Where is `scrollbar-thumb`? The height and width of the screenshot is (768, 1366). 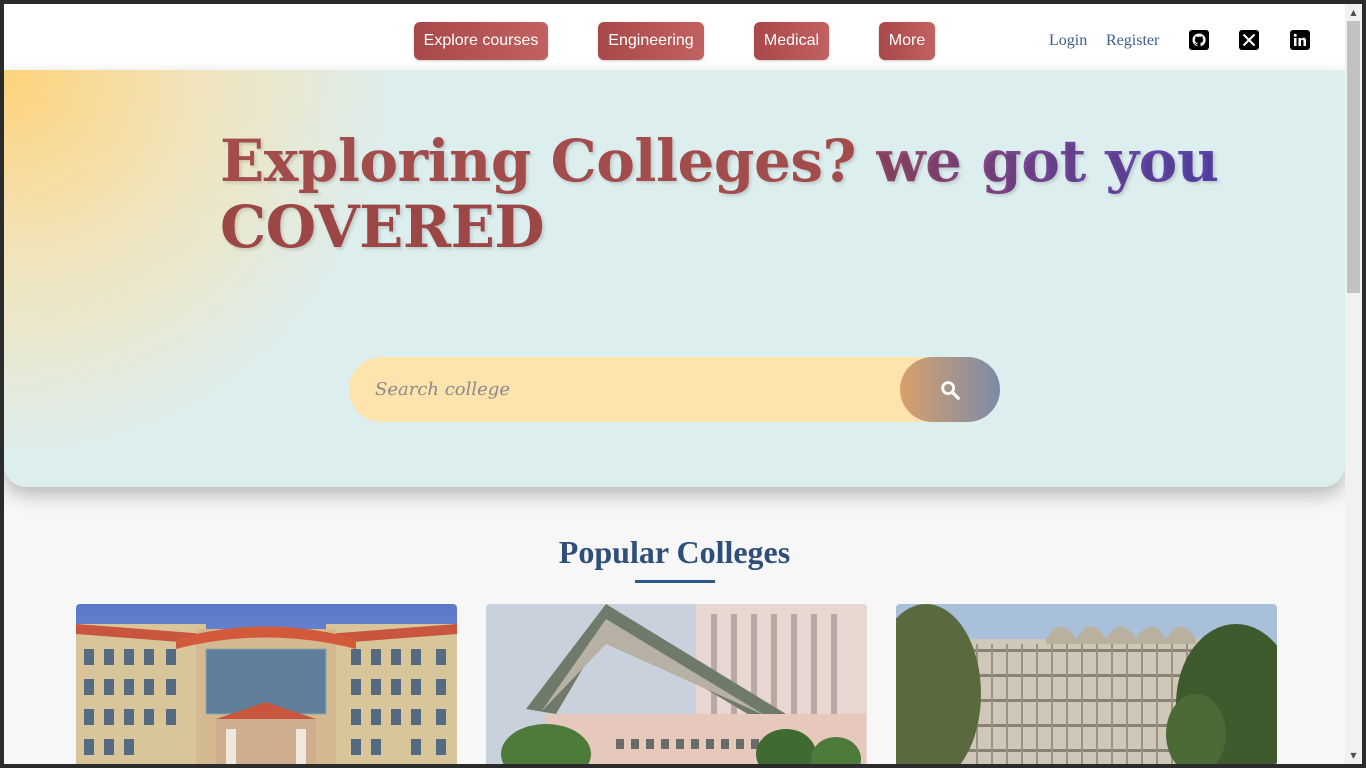 scrollbar-thumb is located at coordinates (1353, 157).